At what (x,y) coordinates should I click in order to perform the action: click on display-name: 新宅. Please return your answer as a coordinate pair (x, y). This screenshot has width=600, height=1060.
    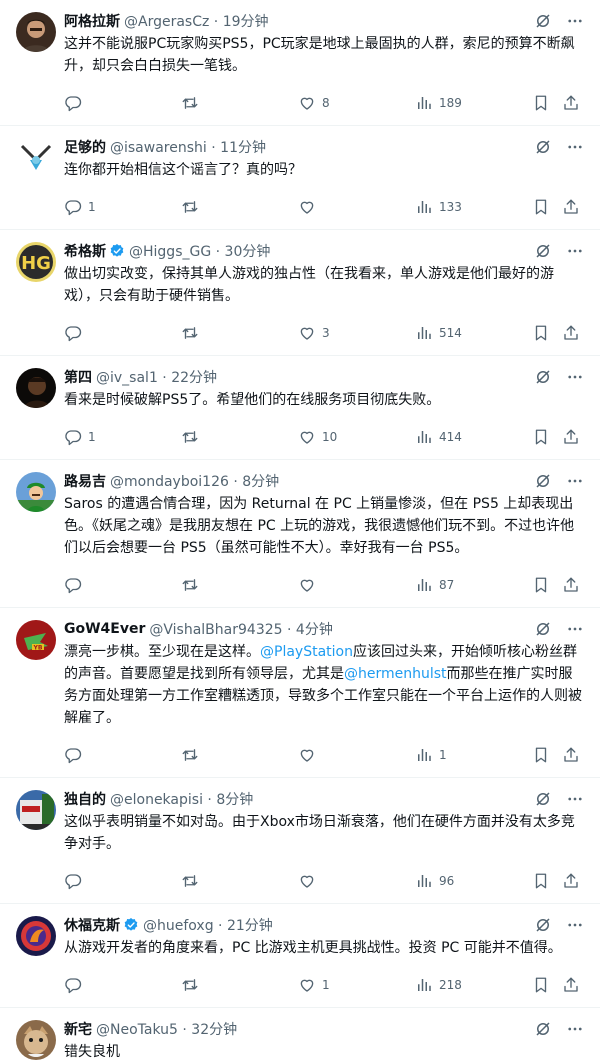
    Looking at the image, I should click on (78, 1029).